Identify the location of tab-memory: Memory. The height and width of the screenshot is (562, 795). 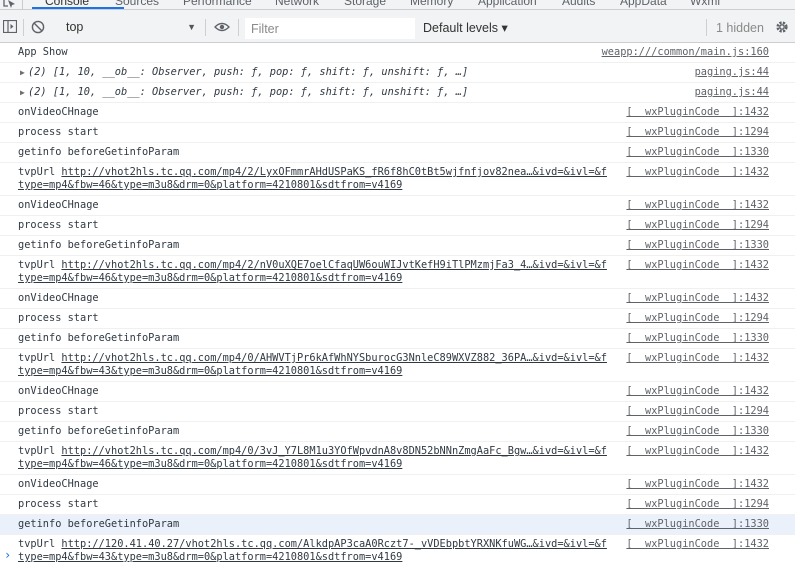
(431, 4).